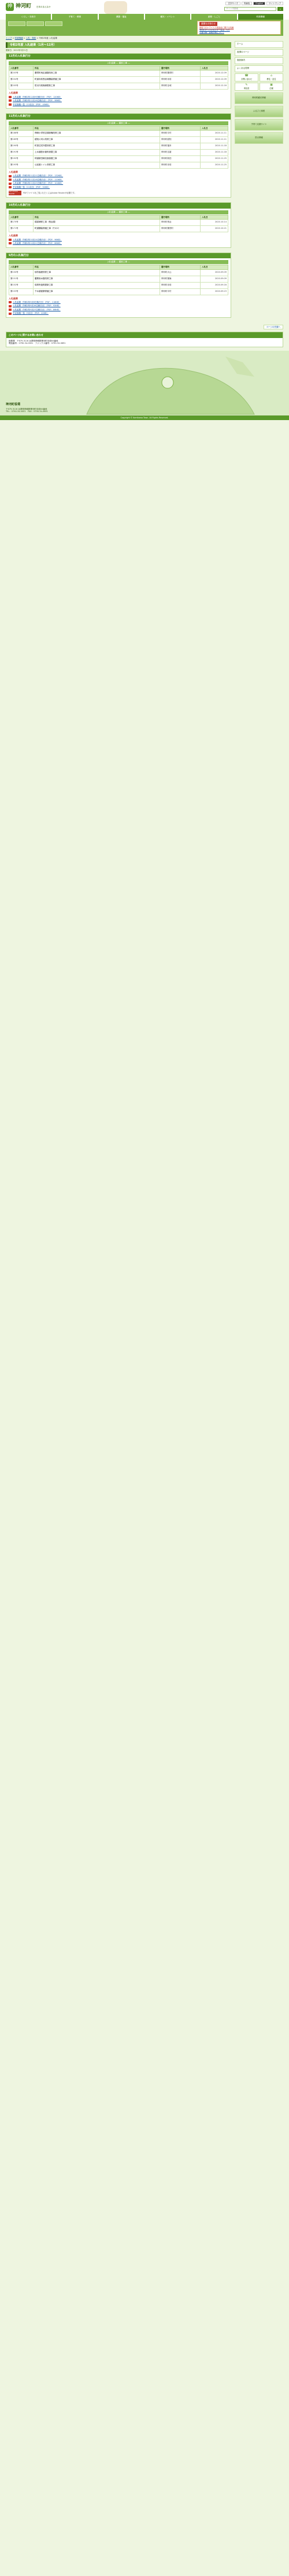  What do you see at coordinates (274, 4) in the screenshot?
I see `sitemap-button: サイトマップ` at bounding box center [274, 4].